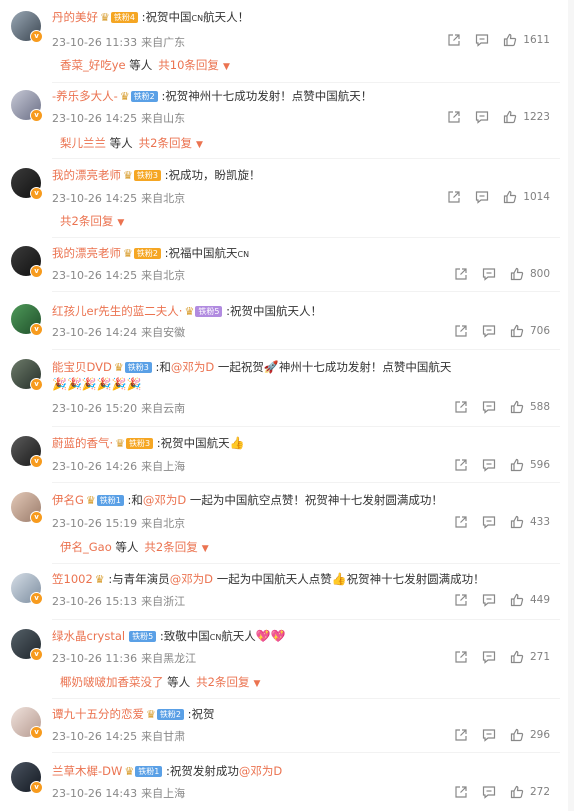 Image resolution: width=574 pixels, height=811 pixels. Describe the element at coordinates (306, 619) in the screenshot. I see `divider` at that location.